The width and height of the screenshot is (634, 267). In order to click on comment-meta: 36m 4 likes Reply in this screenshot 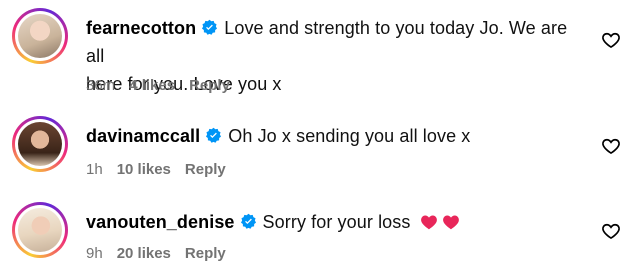, I will do `click(165, 85)`.